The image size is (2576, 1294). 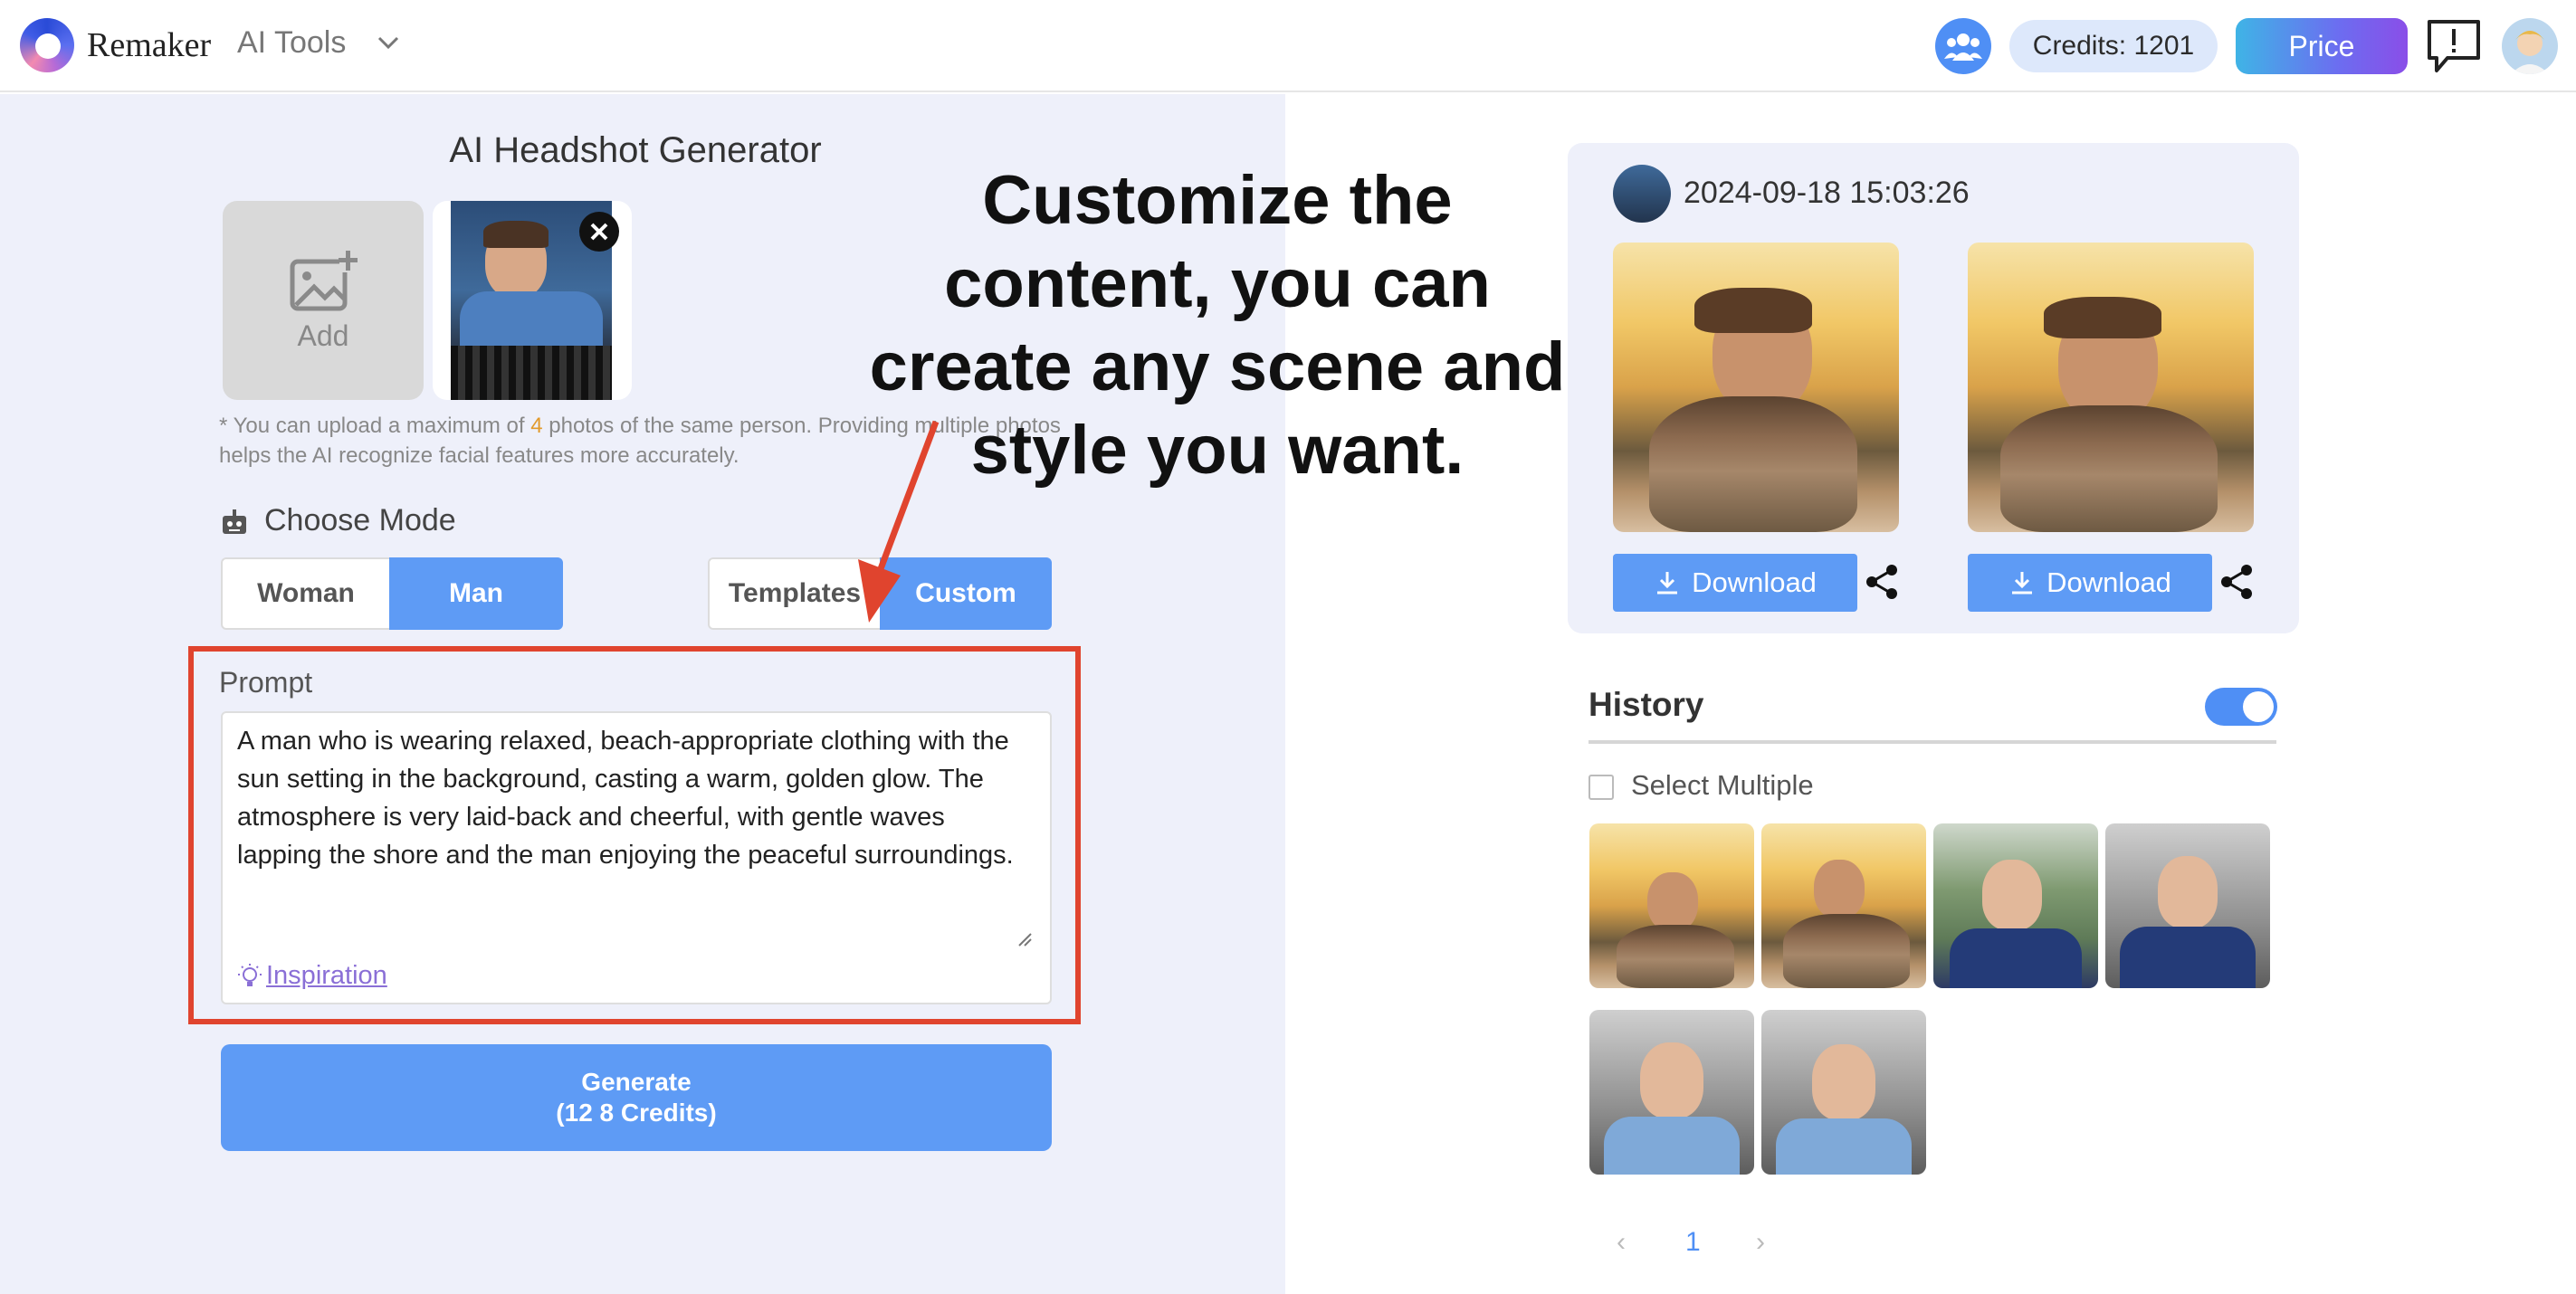 What do you see at coordinates (637, 1082) in the screenshot?
I see `generate-label: Generate` at bounding box center [637, 1082].